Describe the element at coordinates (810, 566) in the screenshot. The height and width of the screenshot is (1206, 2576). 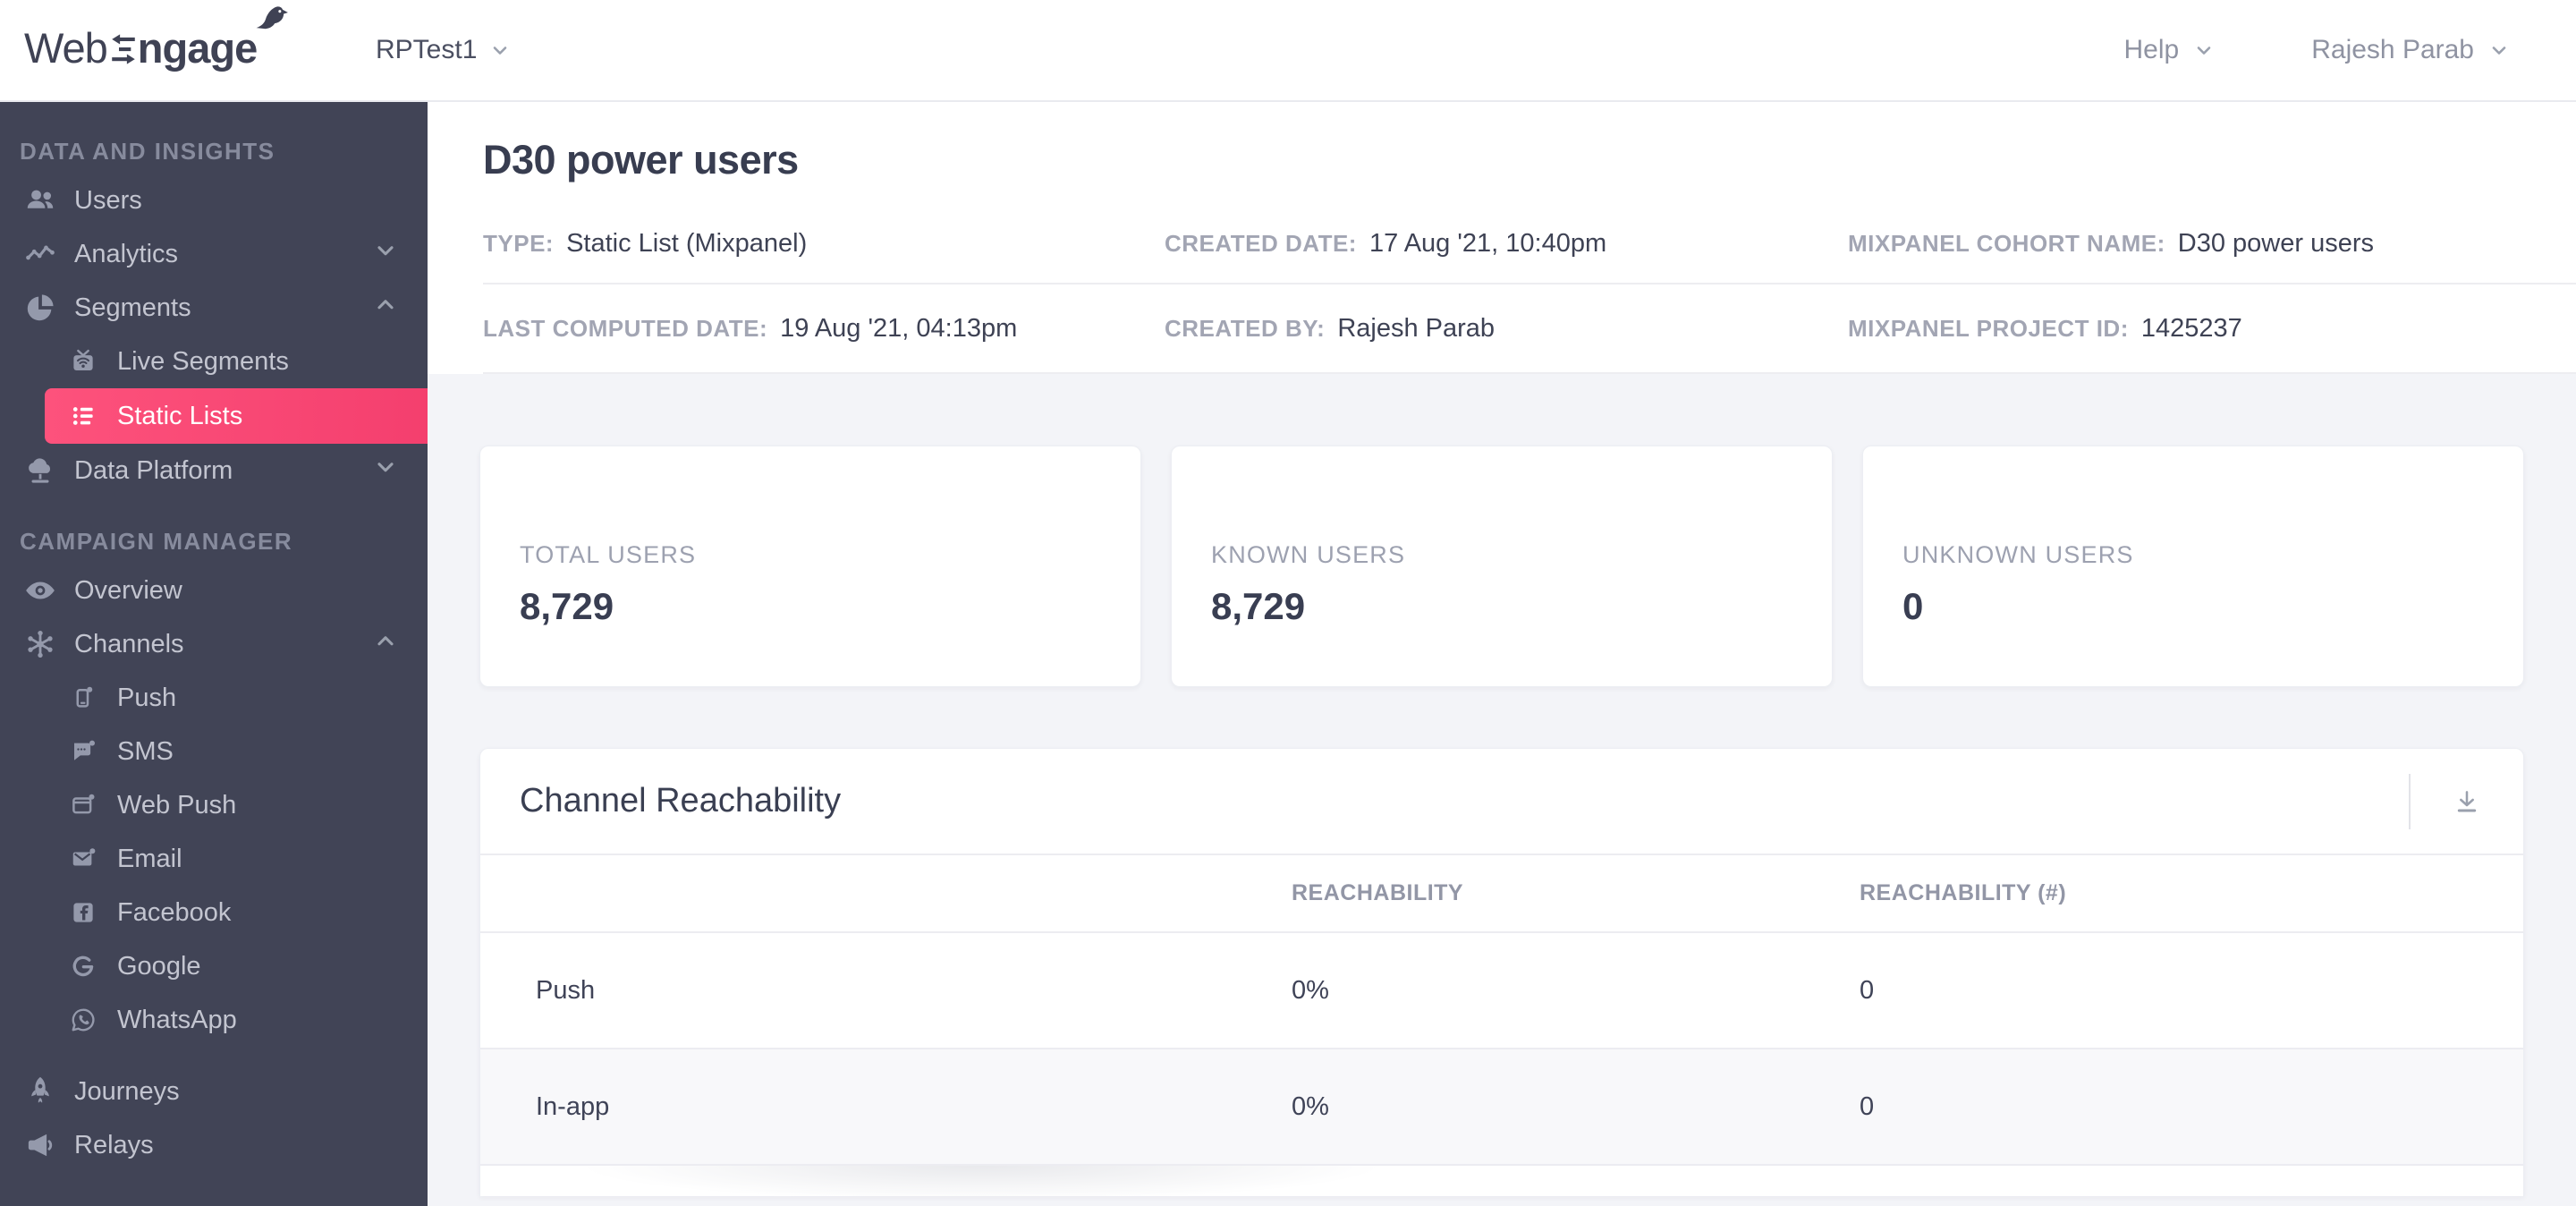
I see `stat-card-total-users: TOTAL USERS 8,729` at that location.